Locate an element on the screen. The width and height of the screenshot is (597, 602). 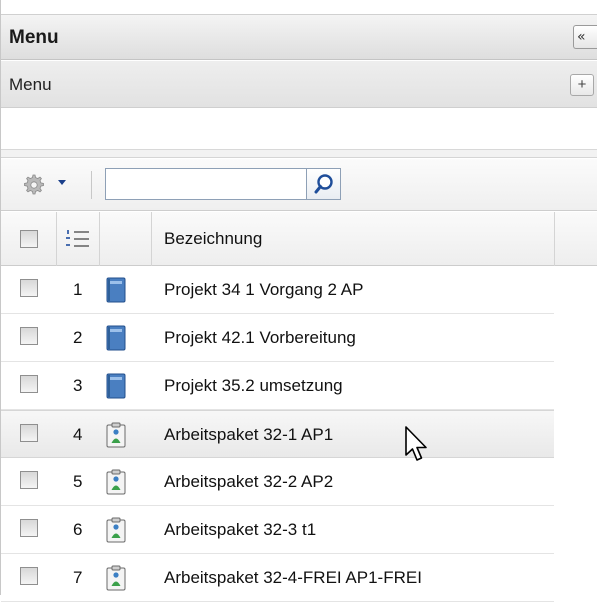
row-label: Projekt 35.2 umsetzung is located at coordinates (253, 385).